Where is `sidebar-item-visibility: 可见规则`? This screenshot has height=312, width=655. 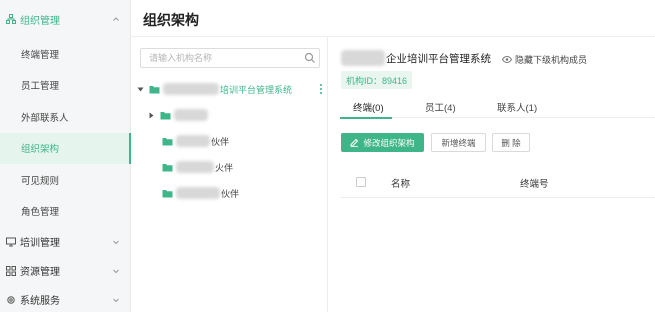
sidebar-item-visibility: 可见规则 is located at coordinates (65, 180).